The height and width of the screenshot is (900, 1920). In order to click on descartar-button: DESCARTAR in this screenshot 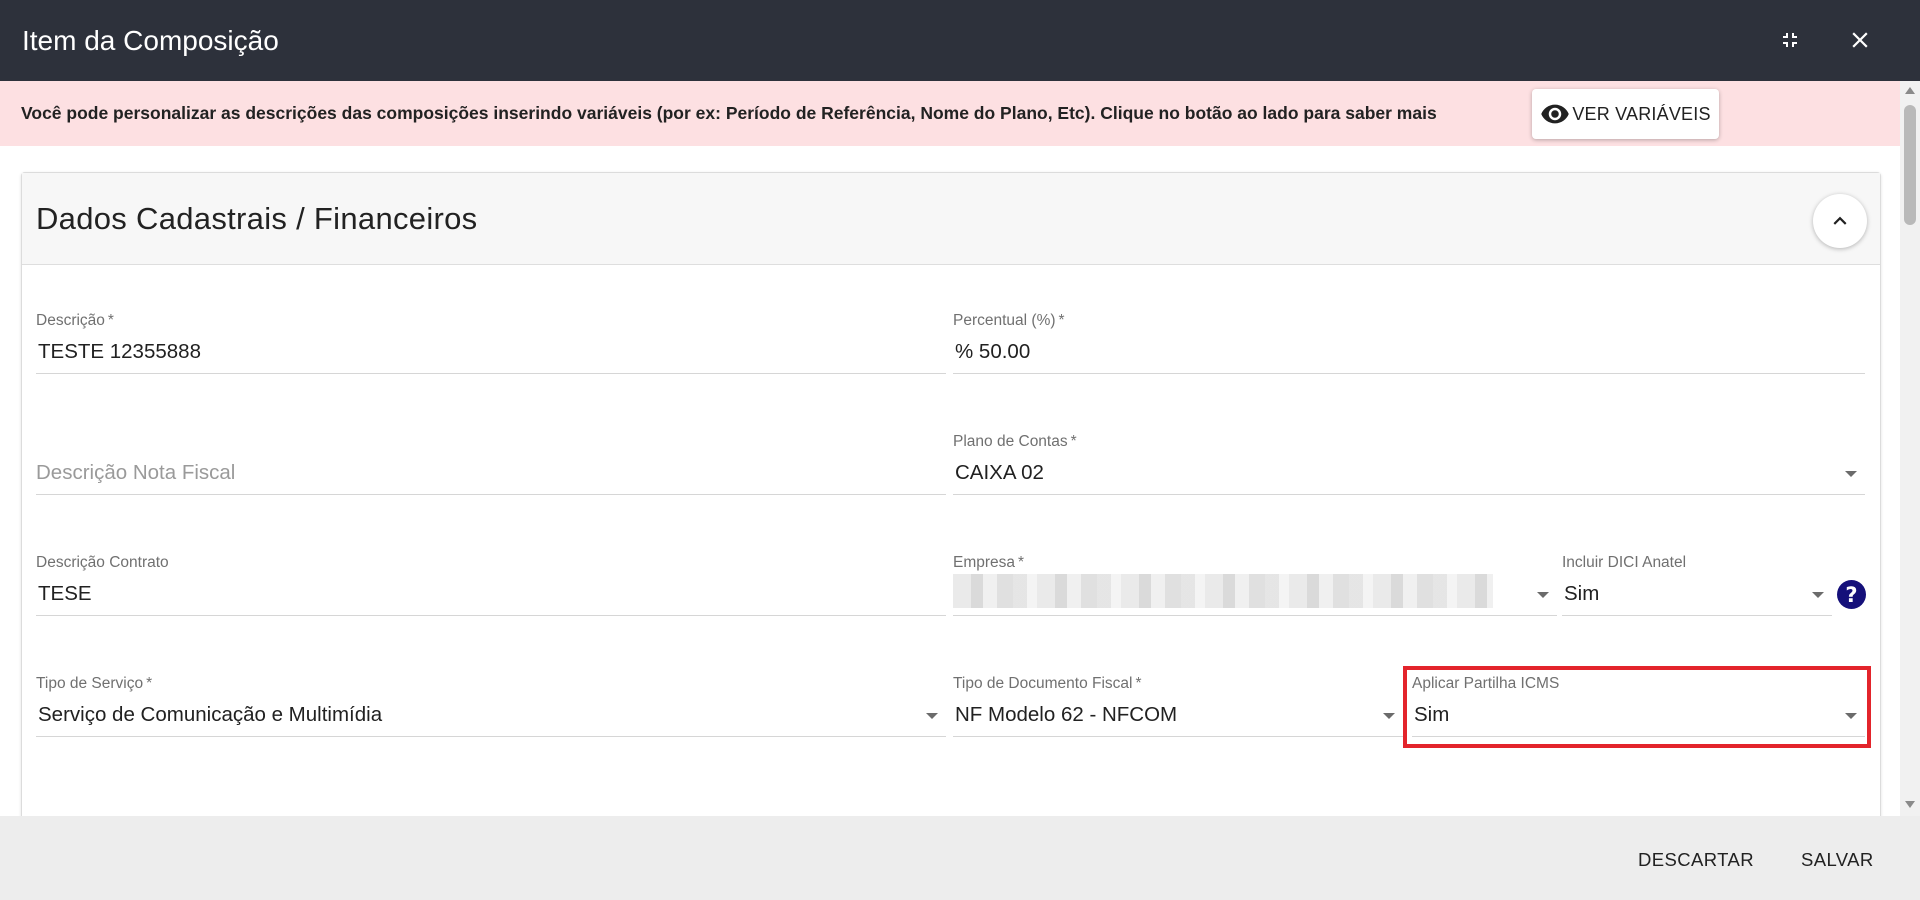, I will do `click(1696, 860)`.